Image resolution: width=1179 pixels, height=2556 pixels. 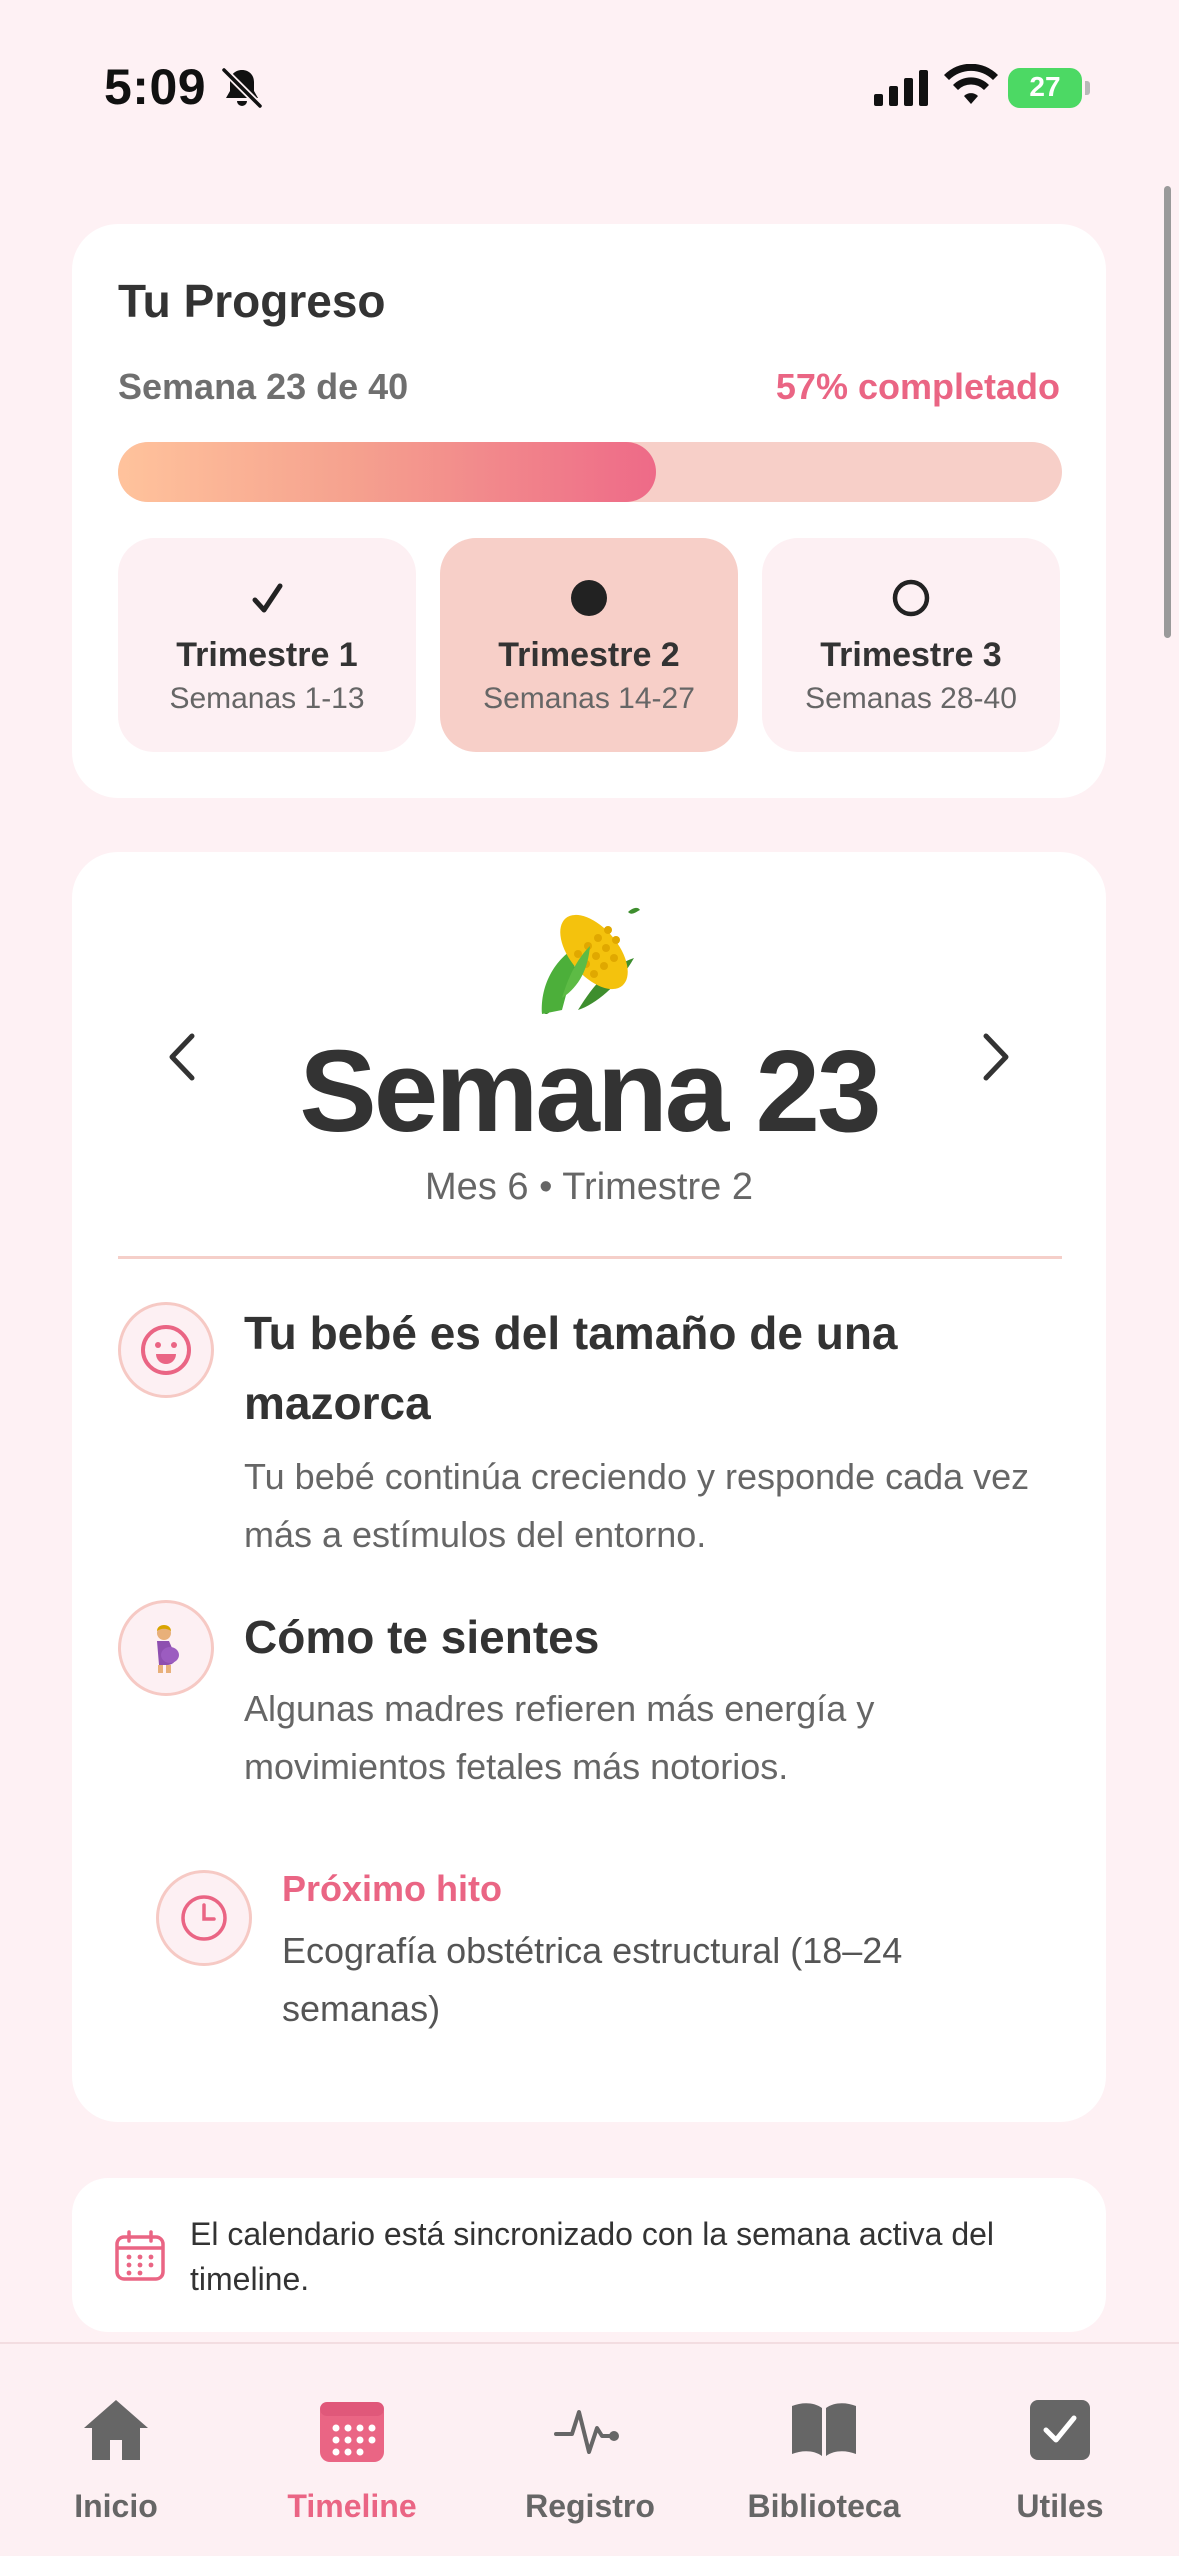 I want to click on bell-off-icon, so click(x=242, y=88).